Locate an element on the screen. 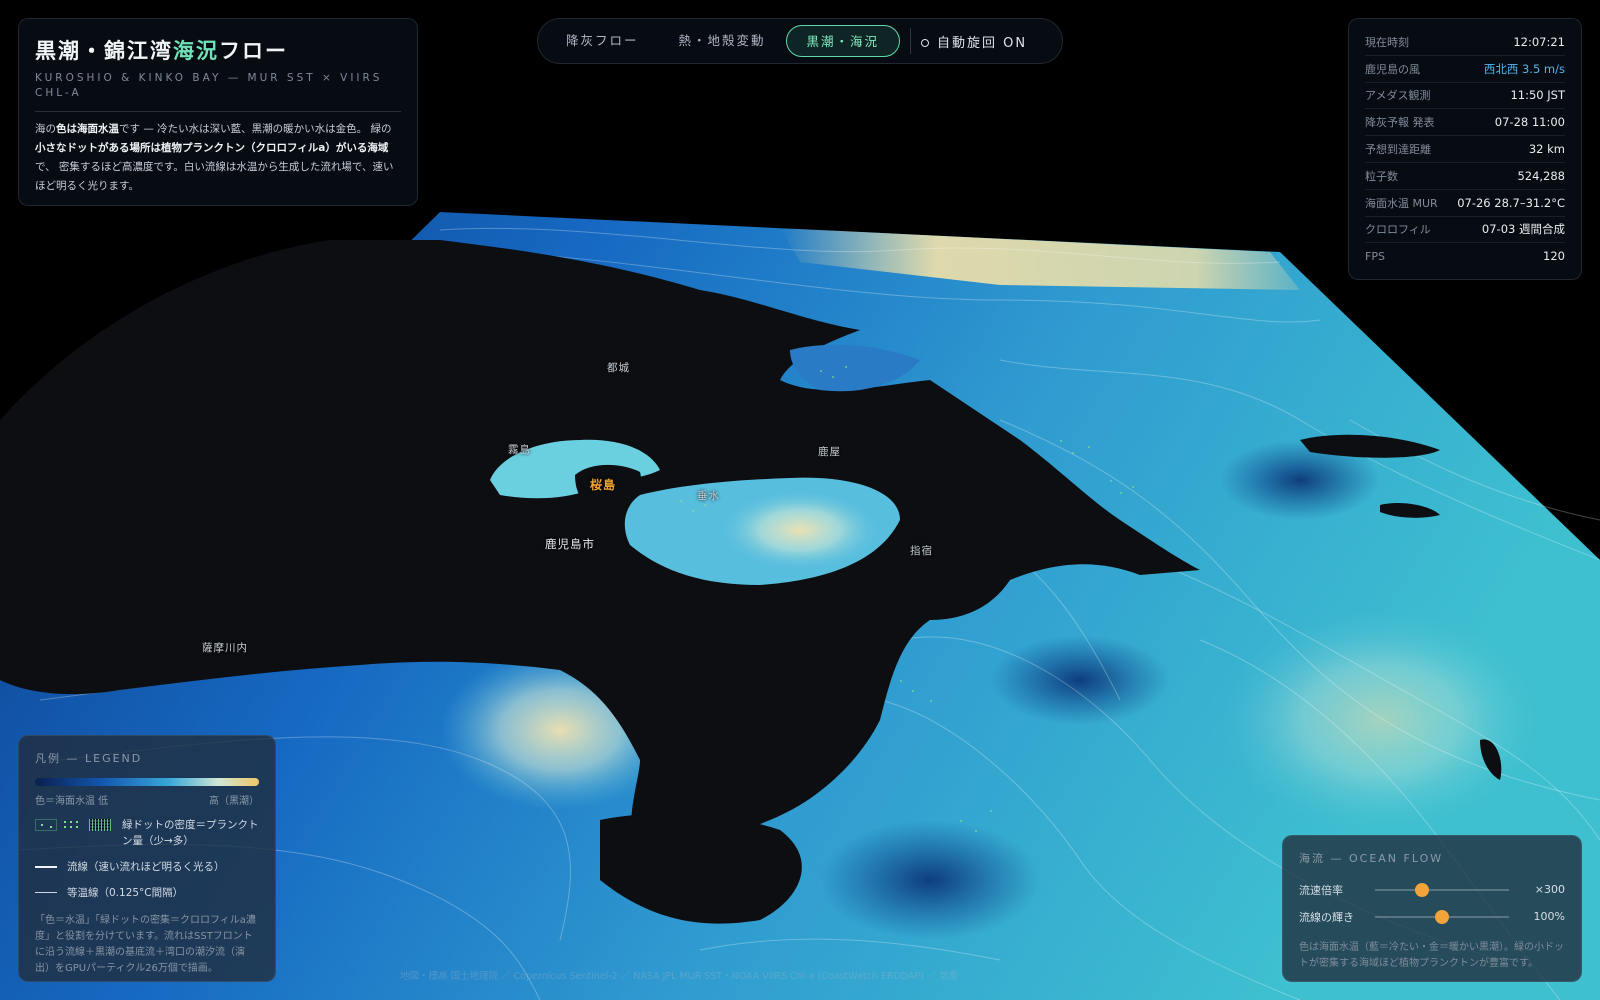 This screenshot has width=1600, height=1000. stat-row-chlorophyll: クロロフィル 07-03 週間合成 is located at coordinates (1465, 230).